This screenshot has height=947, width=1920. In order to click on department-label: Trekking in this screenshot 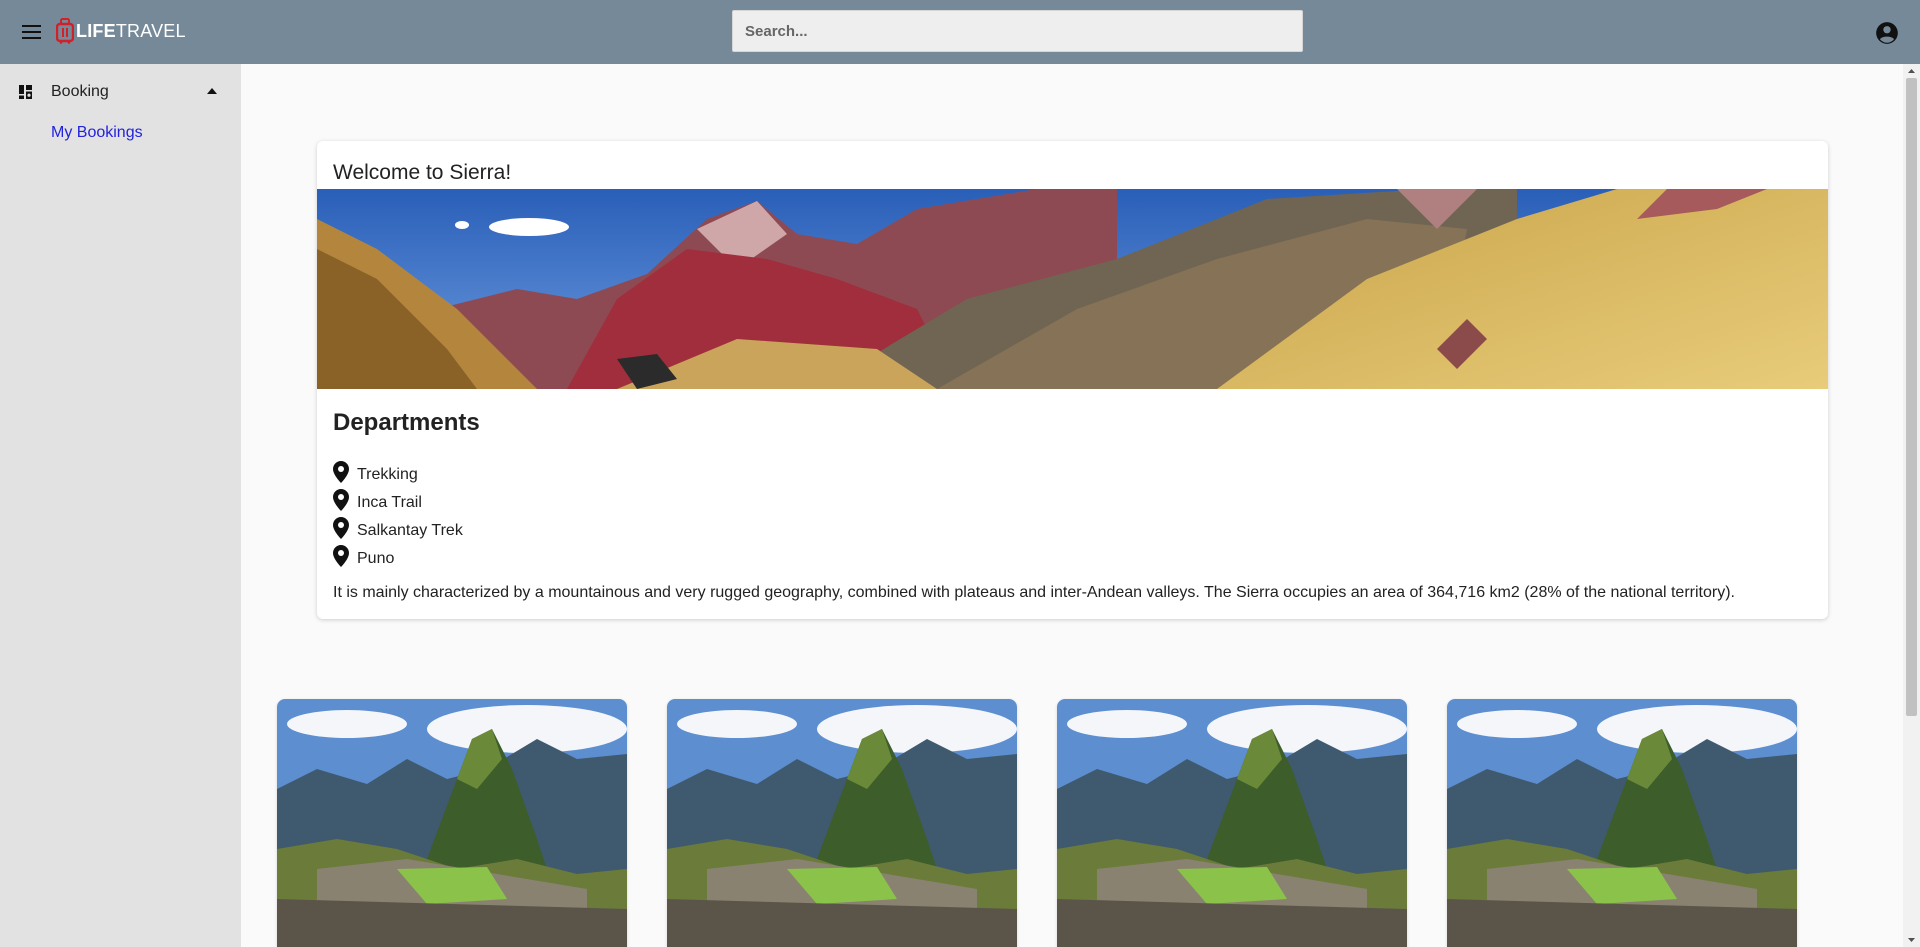, I will do `click(387, 474)`.